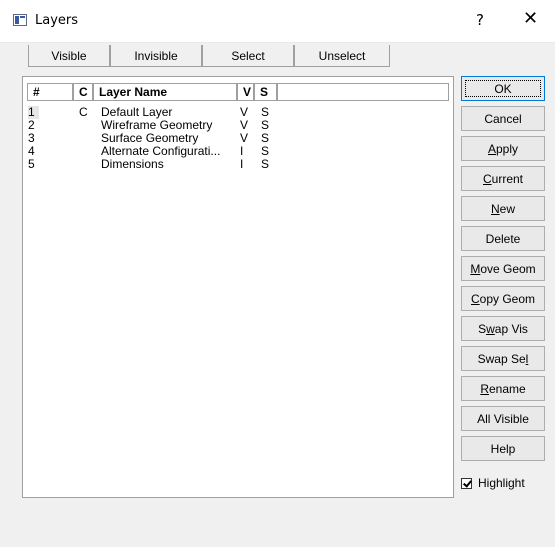 This screenshot has width=555, height=547. Describe the element at coordinates (475, 268) in the screenshot. I see `button-accelerator-key: M` at that location.